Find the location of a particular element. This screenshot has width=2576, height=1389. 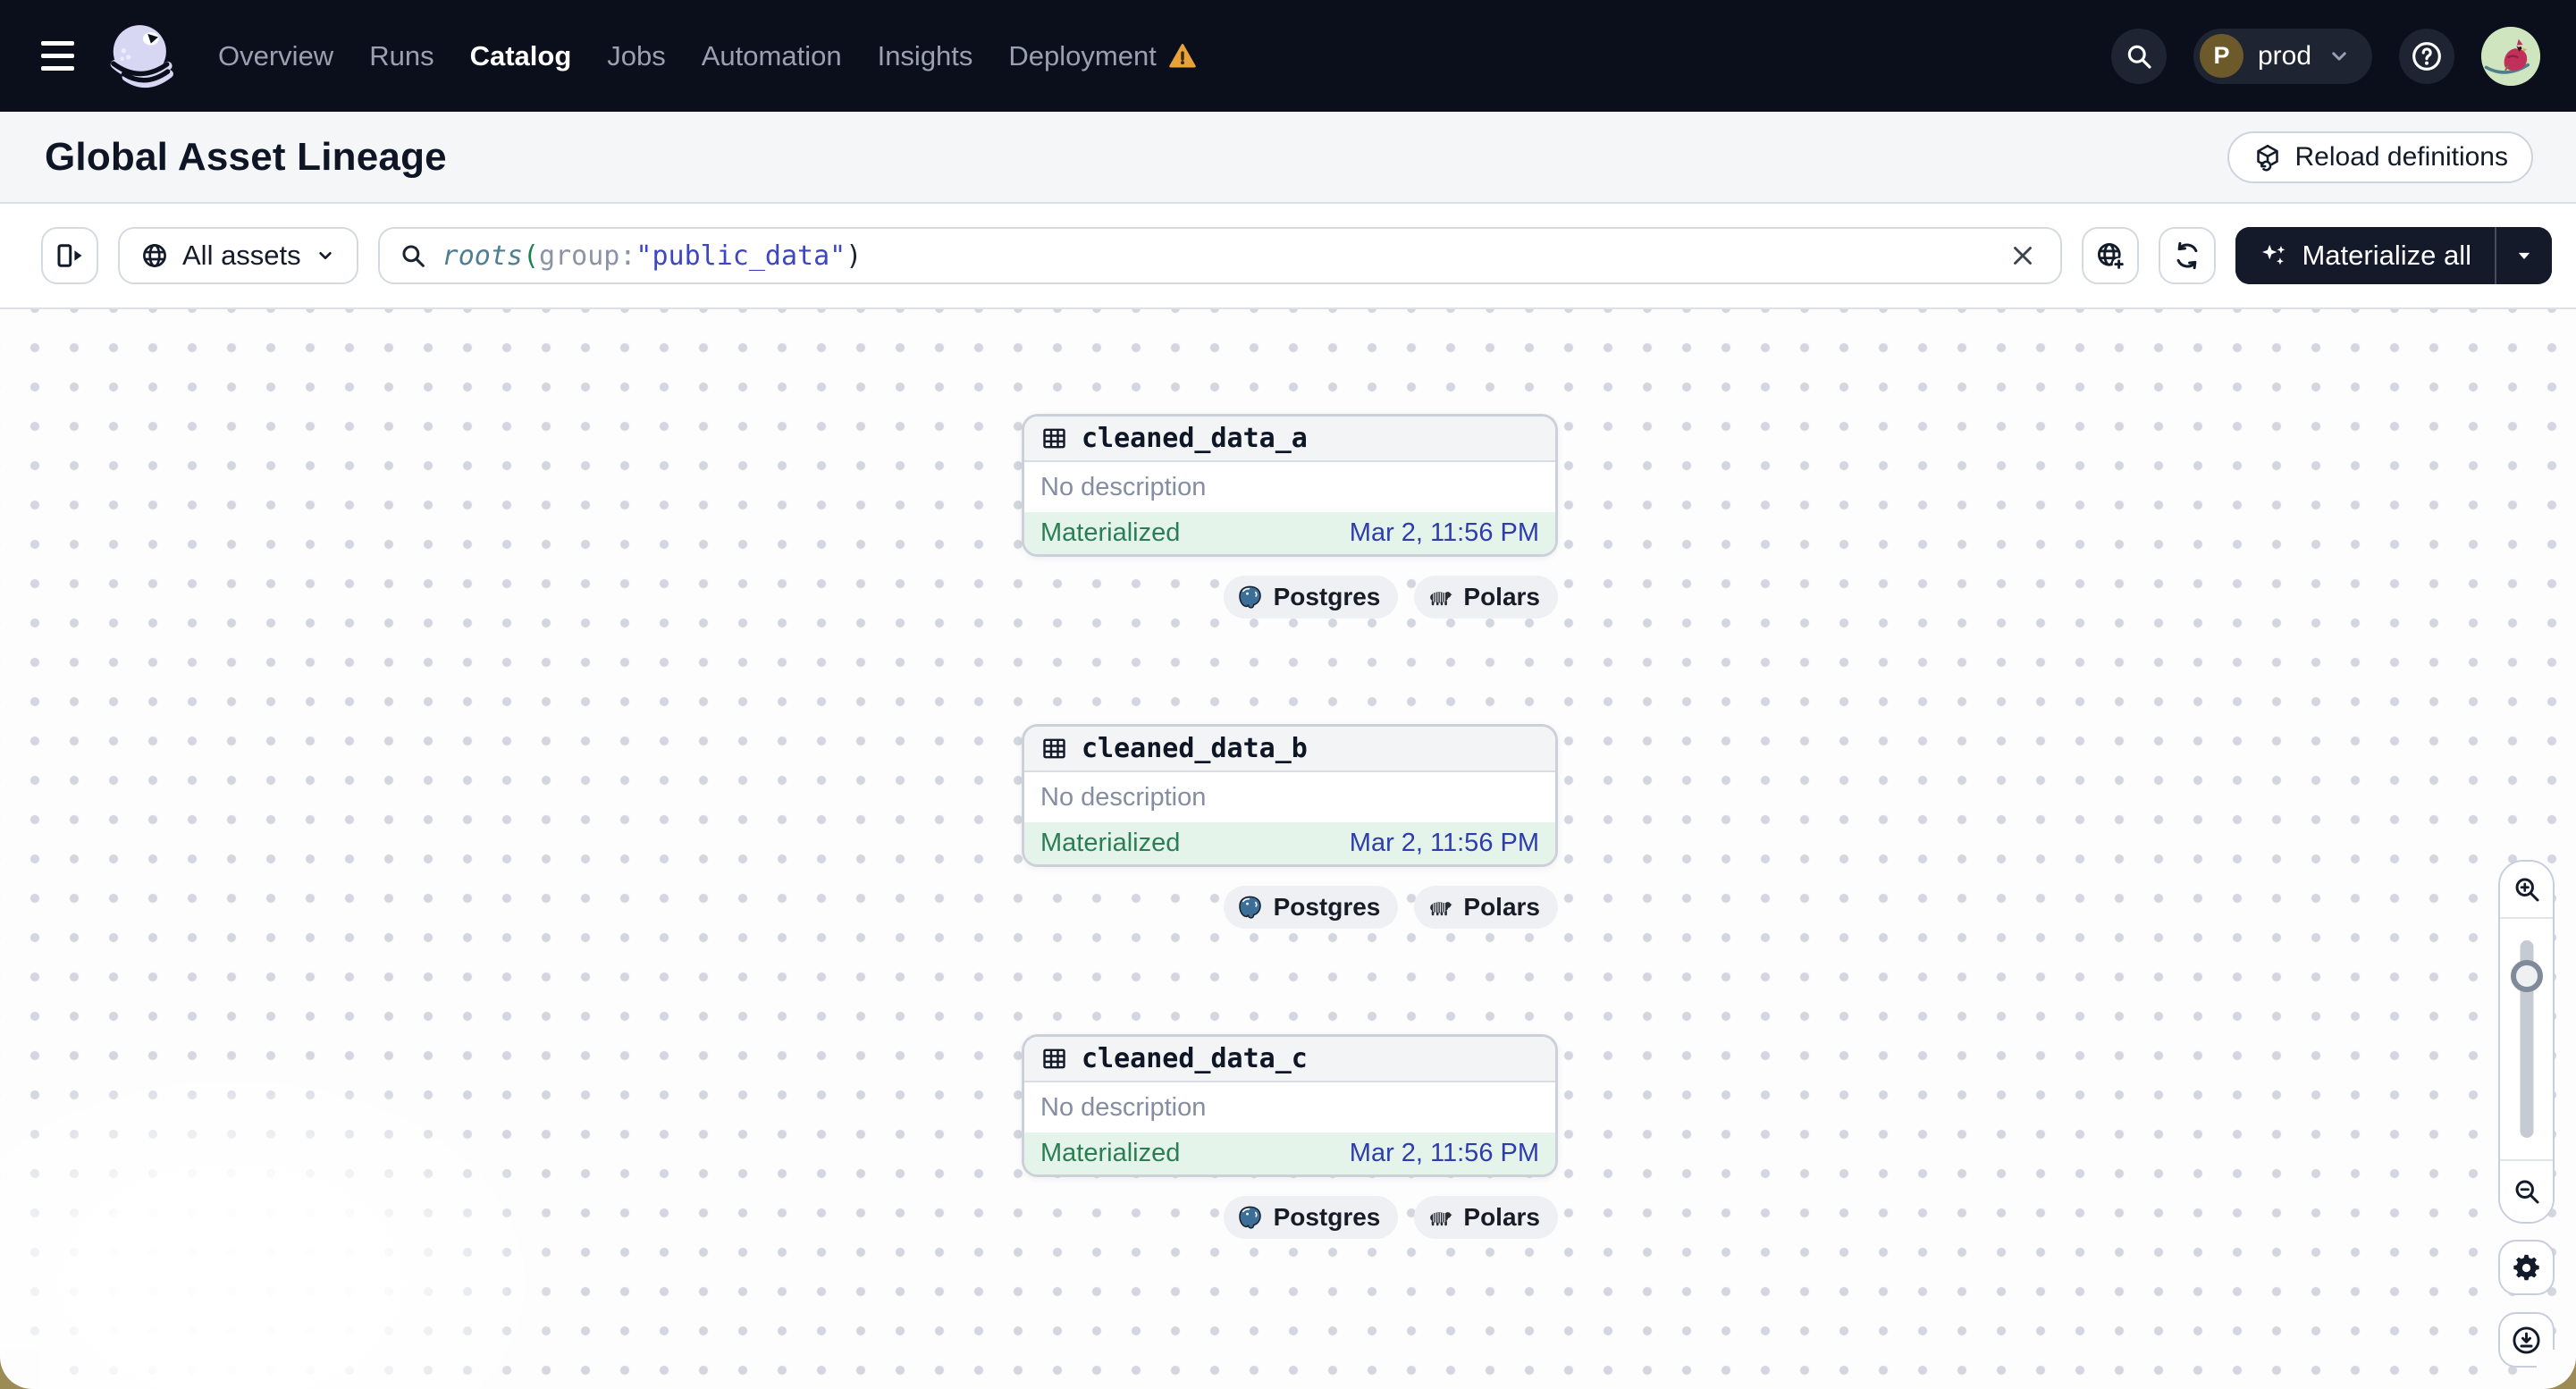

zoom-slider is located at coordinates (2527, 1039).